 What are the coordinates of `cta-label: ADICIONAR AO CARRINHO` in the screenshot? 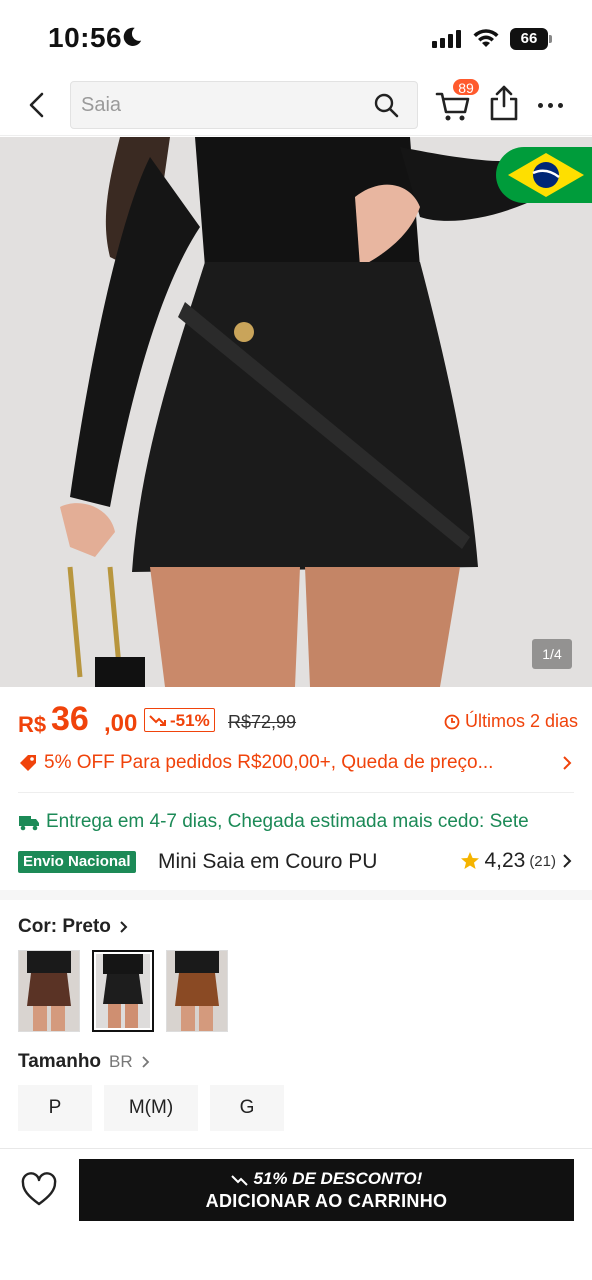 It's located at (326, 1201).